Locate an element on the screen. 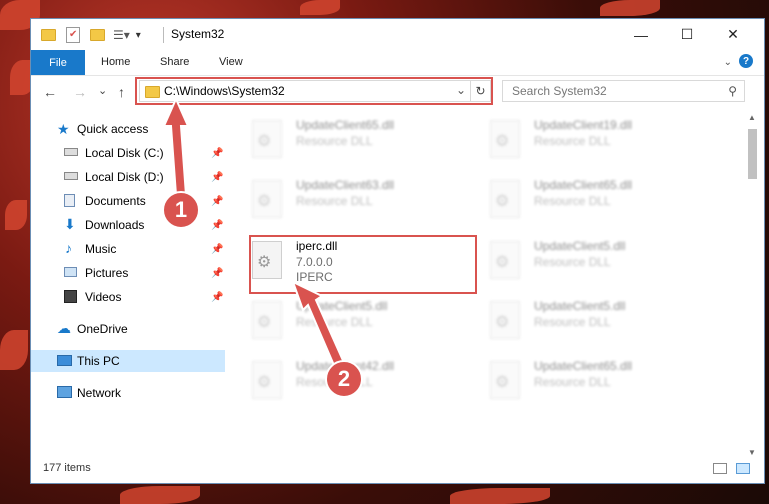 The image size is (769, 504). scrollbar-thumb is located at coordinates (752, 154).